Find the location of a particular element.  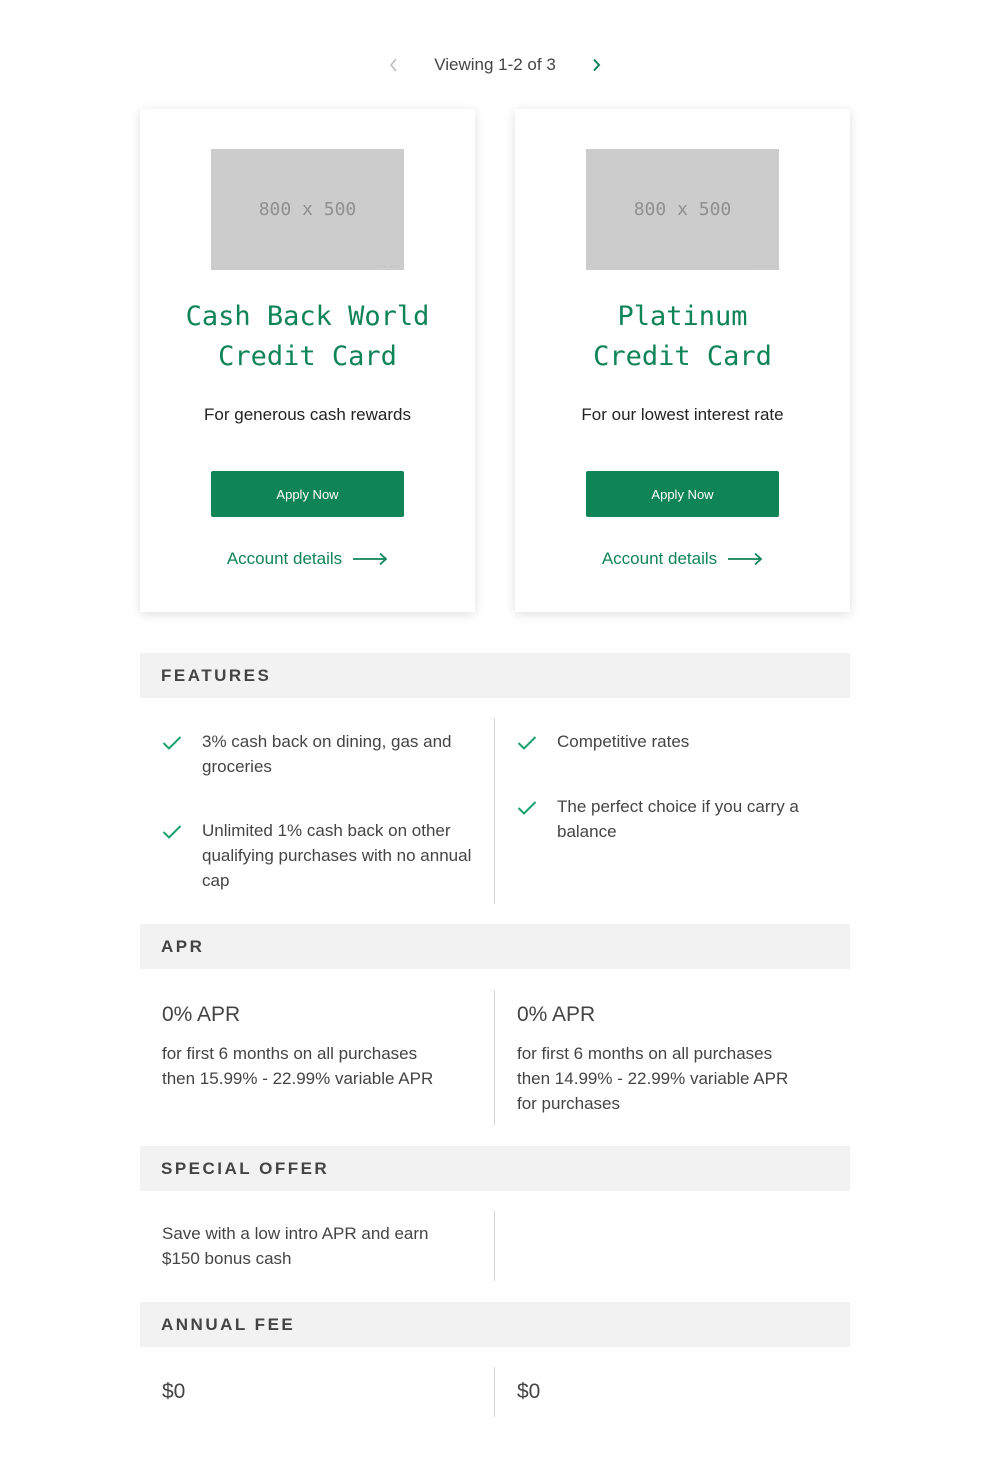

section-header-annual-fee: ANNUAL FEE is located at coordinates (495, 1324).